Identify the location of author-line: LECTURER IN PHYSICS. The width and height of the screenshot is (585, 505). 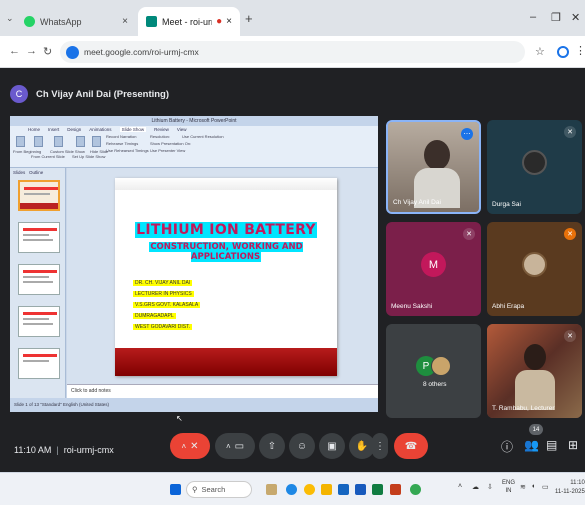
(163, 294).